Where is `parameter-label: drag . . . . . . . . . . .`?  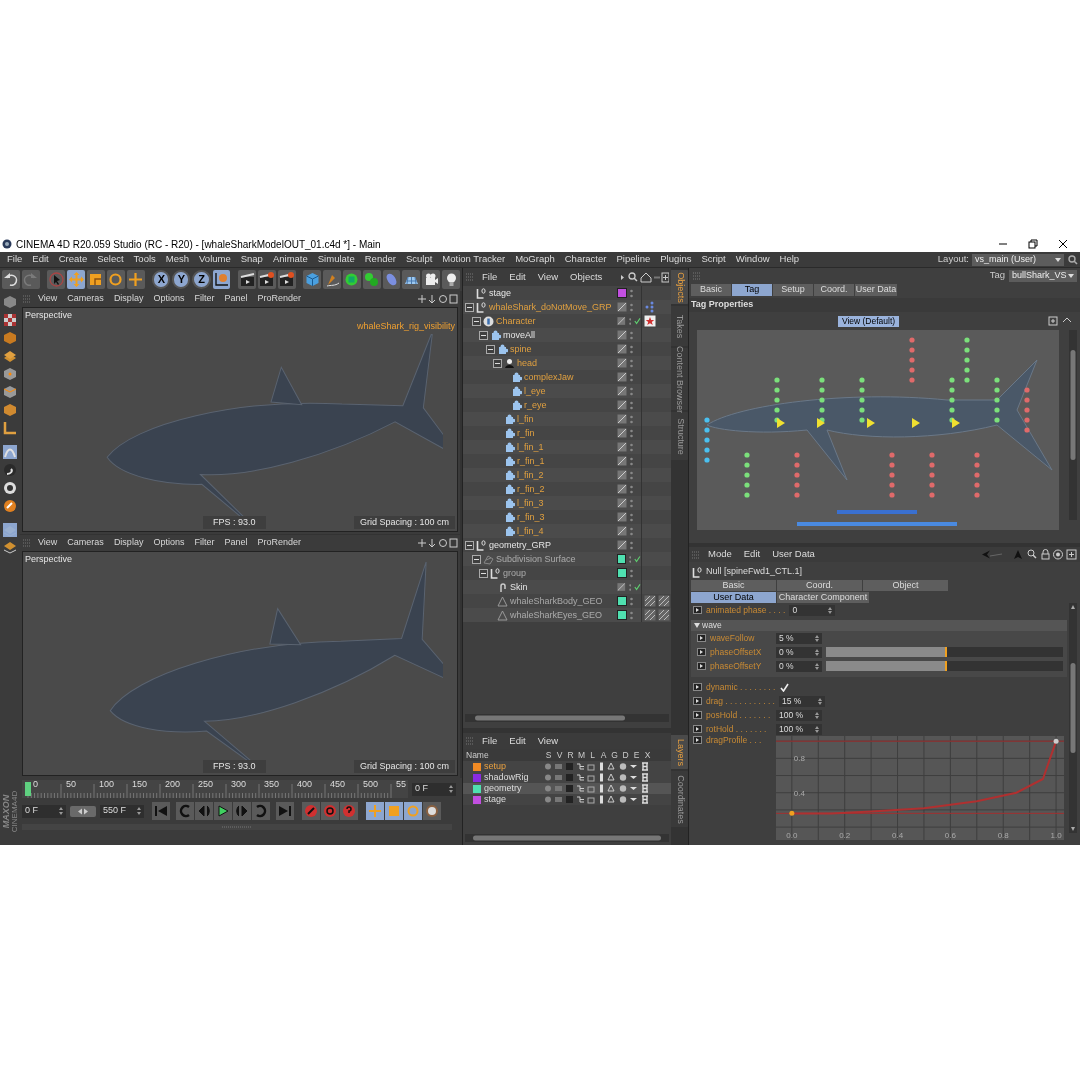
parameter-label: drag . . . . . . . . . . . is located at coordinates (740, 701).